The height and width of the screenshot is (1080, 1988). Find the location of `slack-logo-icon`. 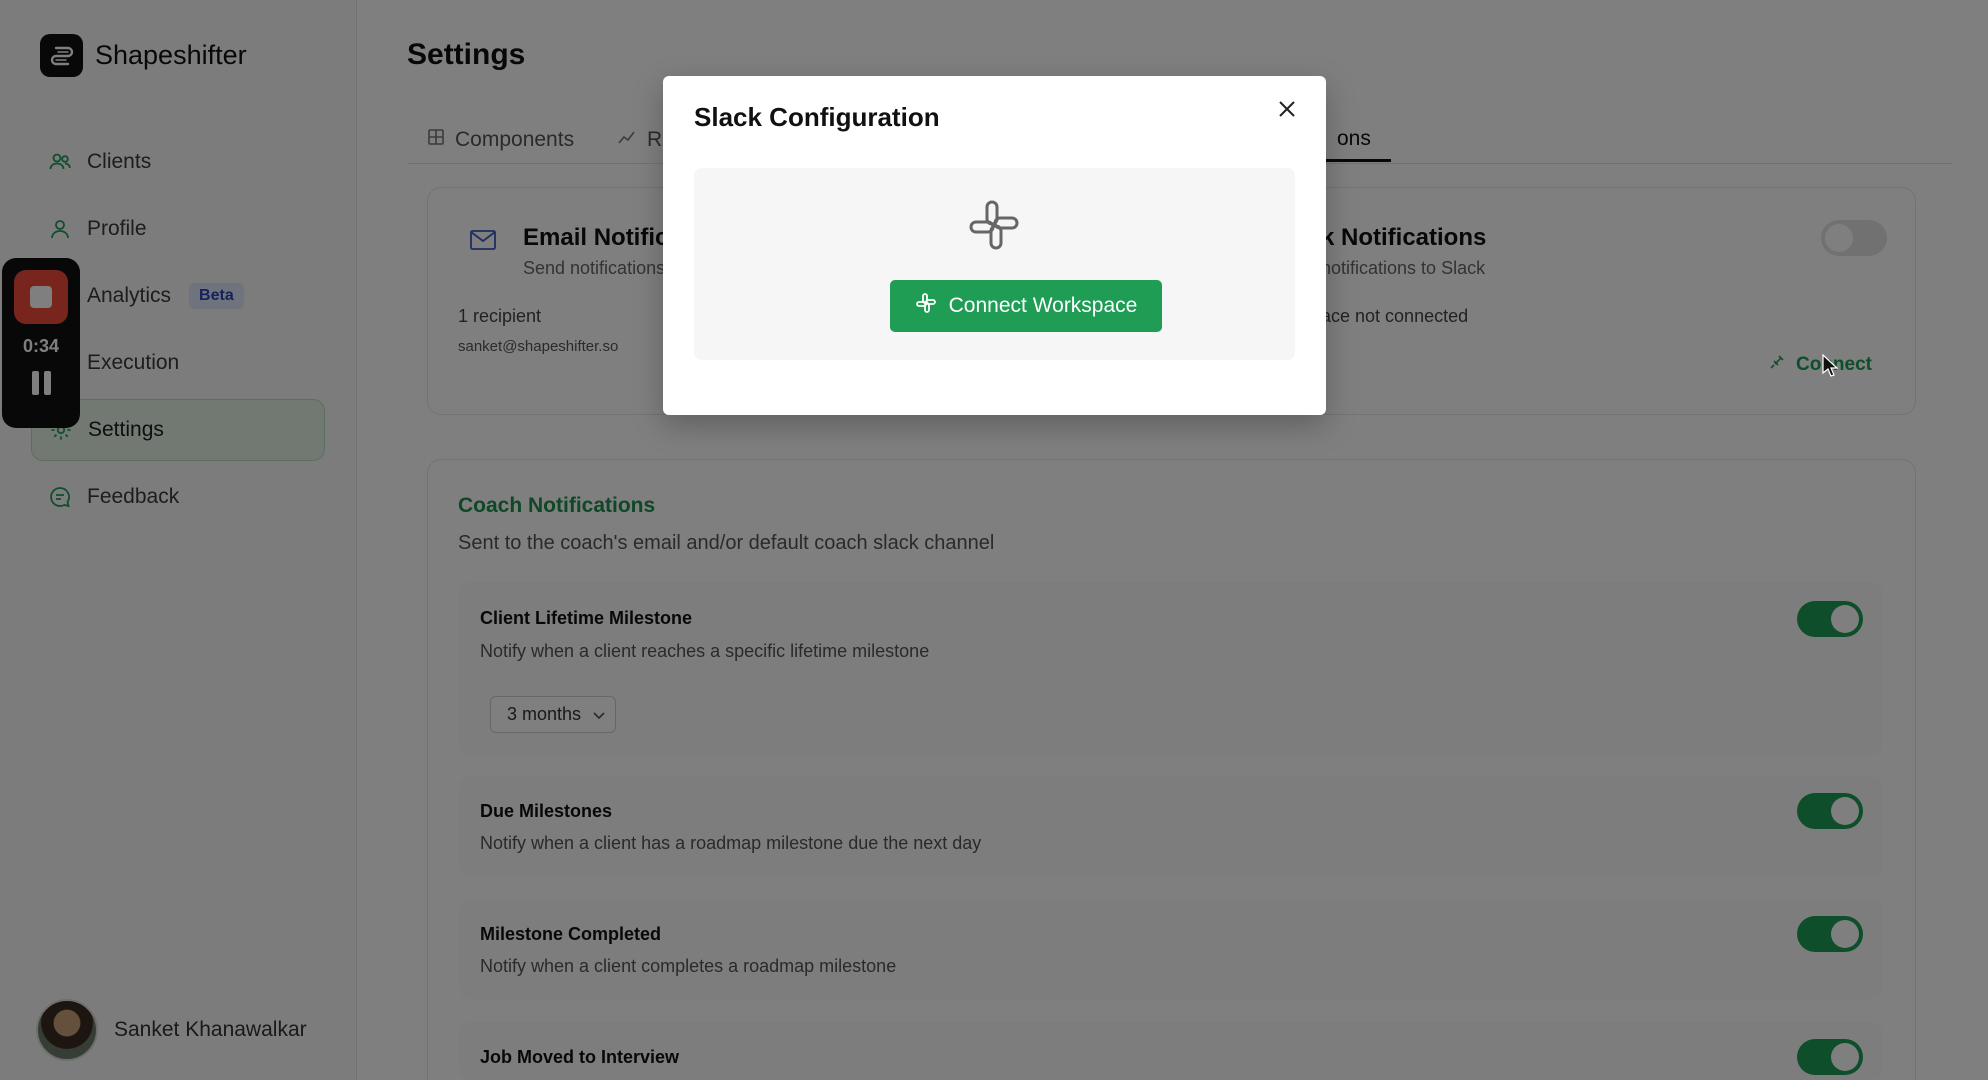

slack-logo-icon is located at coordinates (994, 227).